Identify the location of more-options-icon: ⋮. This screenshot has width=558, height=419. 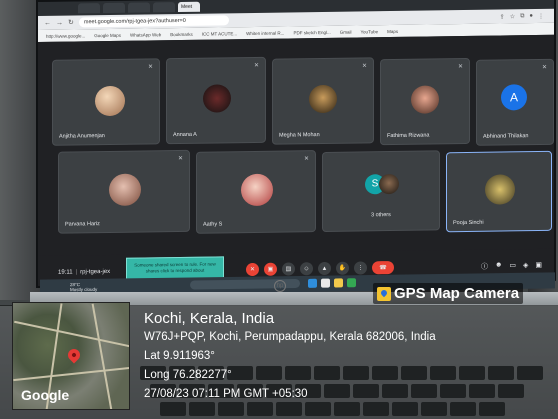
(360, 268).